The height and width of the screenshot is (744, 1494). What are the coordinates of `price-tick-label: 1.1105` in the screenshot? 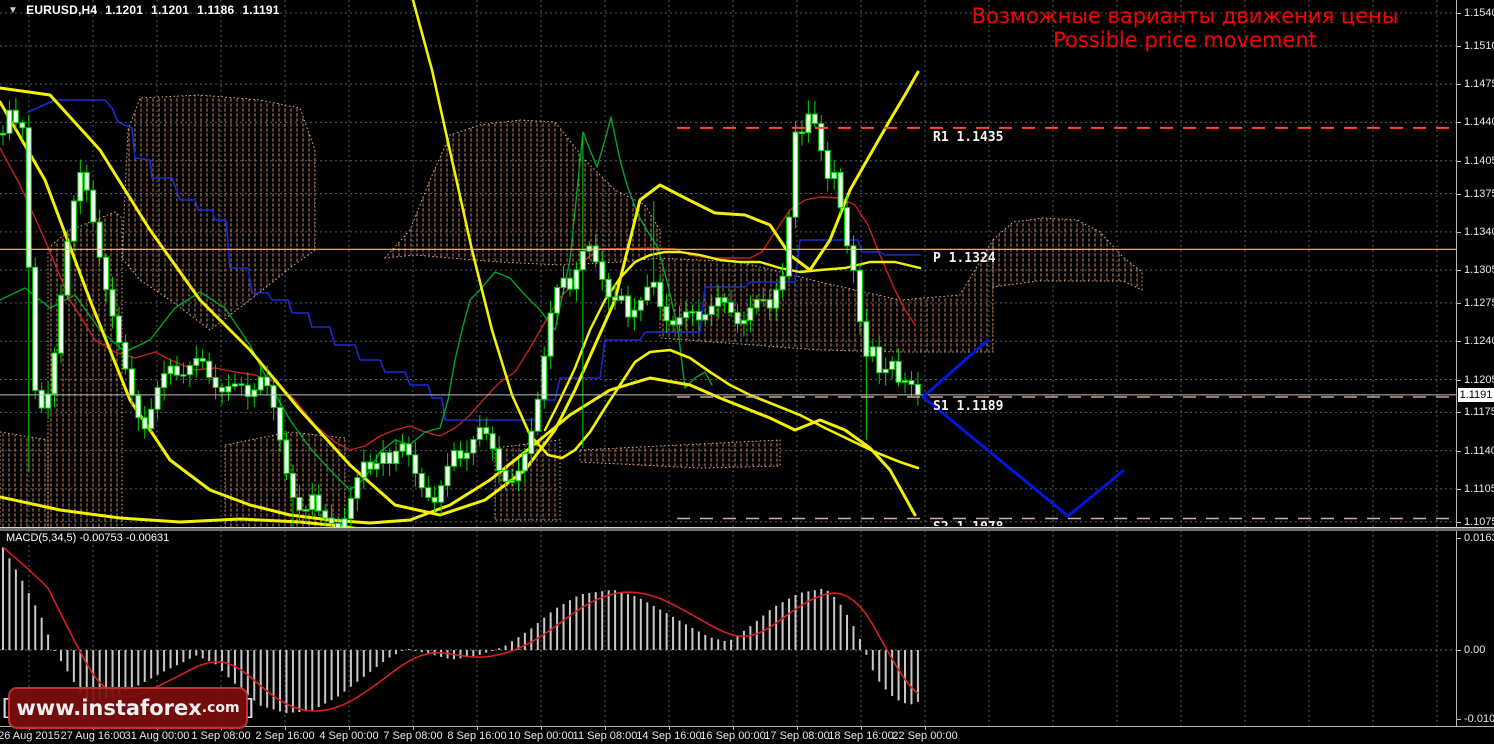 It's located at (1479, 488).